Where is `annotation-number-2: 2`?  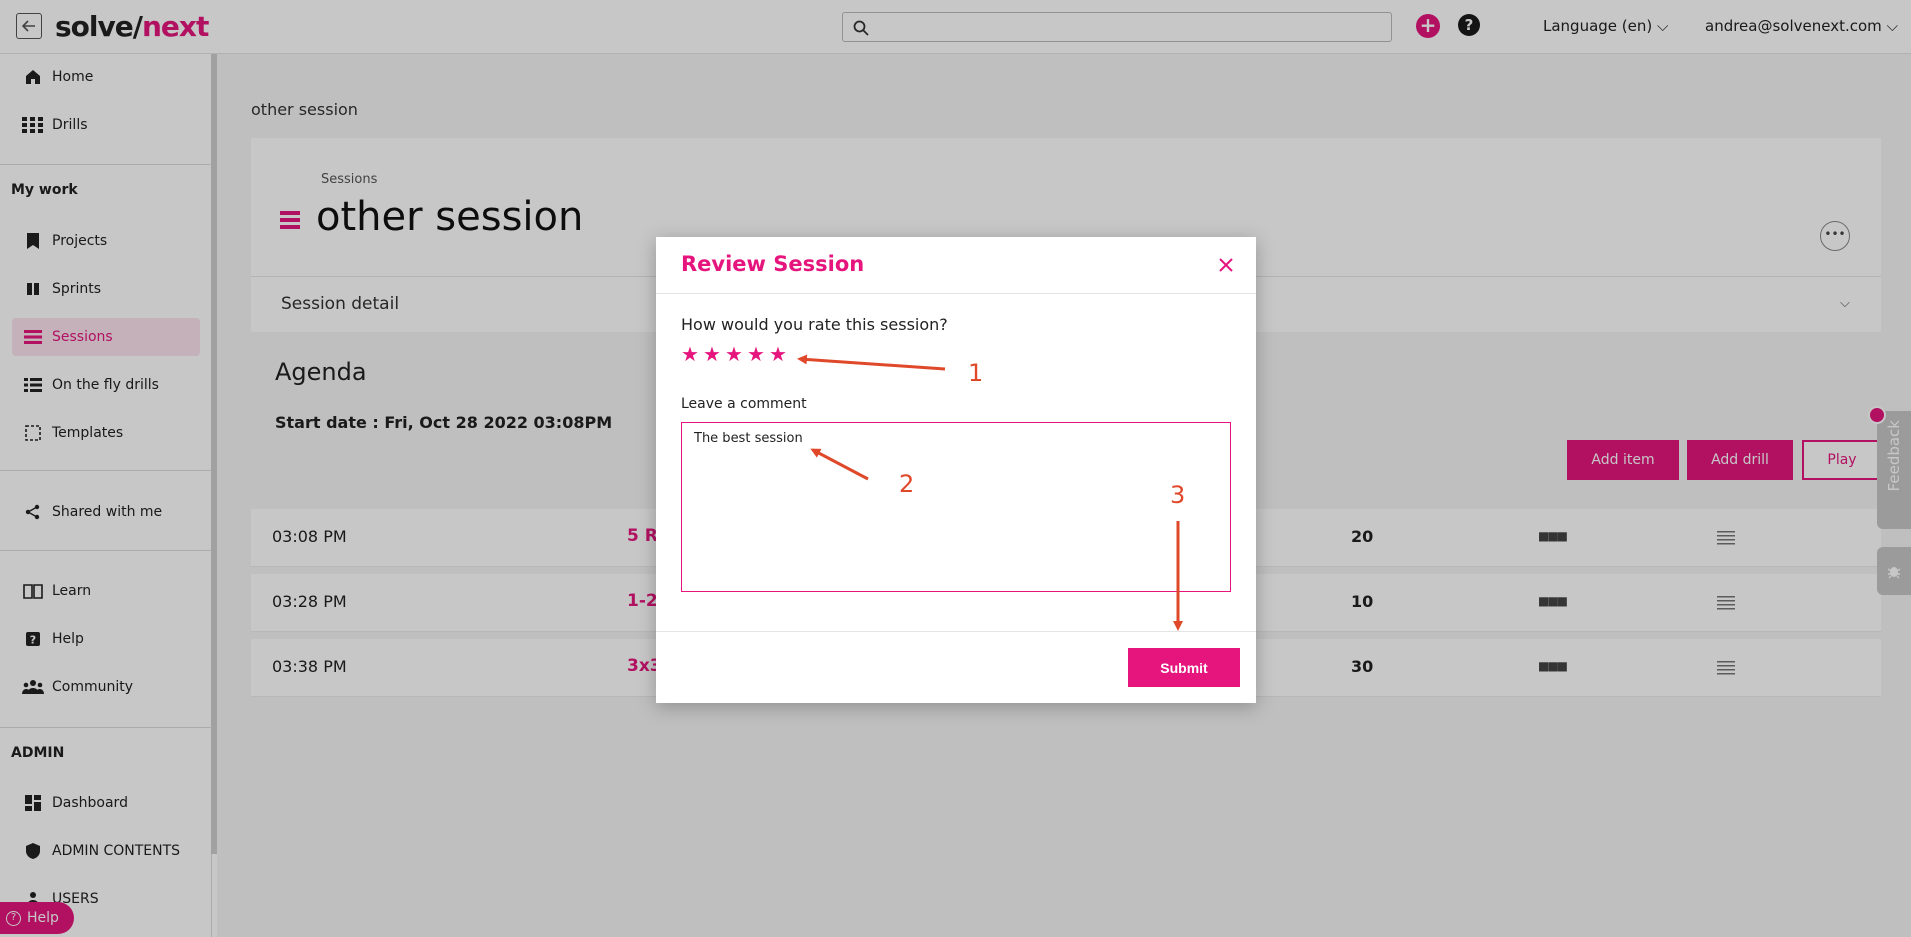
annotation-number-2: 2 is located at coordinates (907, 484).